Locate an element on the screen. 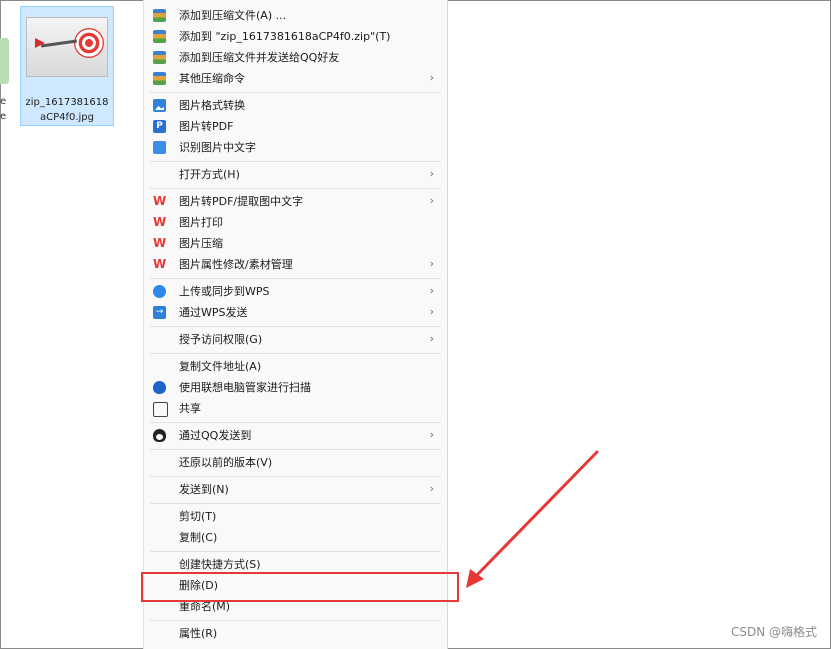 Image resolution: width=831 pixels, height=649 pixels. watermark: CSDN @嗨格式 is located at coordinates (773, 632).